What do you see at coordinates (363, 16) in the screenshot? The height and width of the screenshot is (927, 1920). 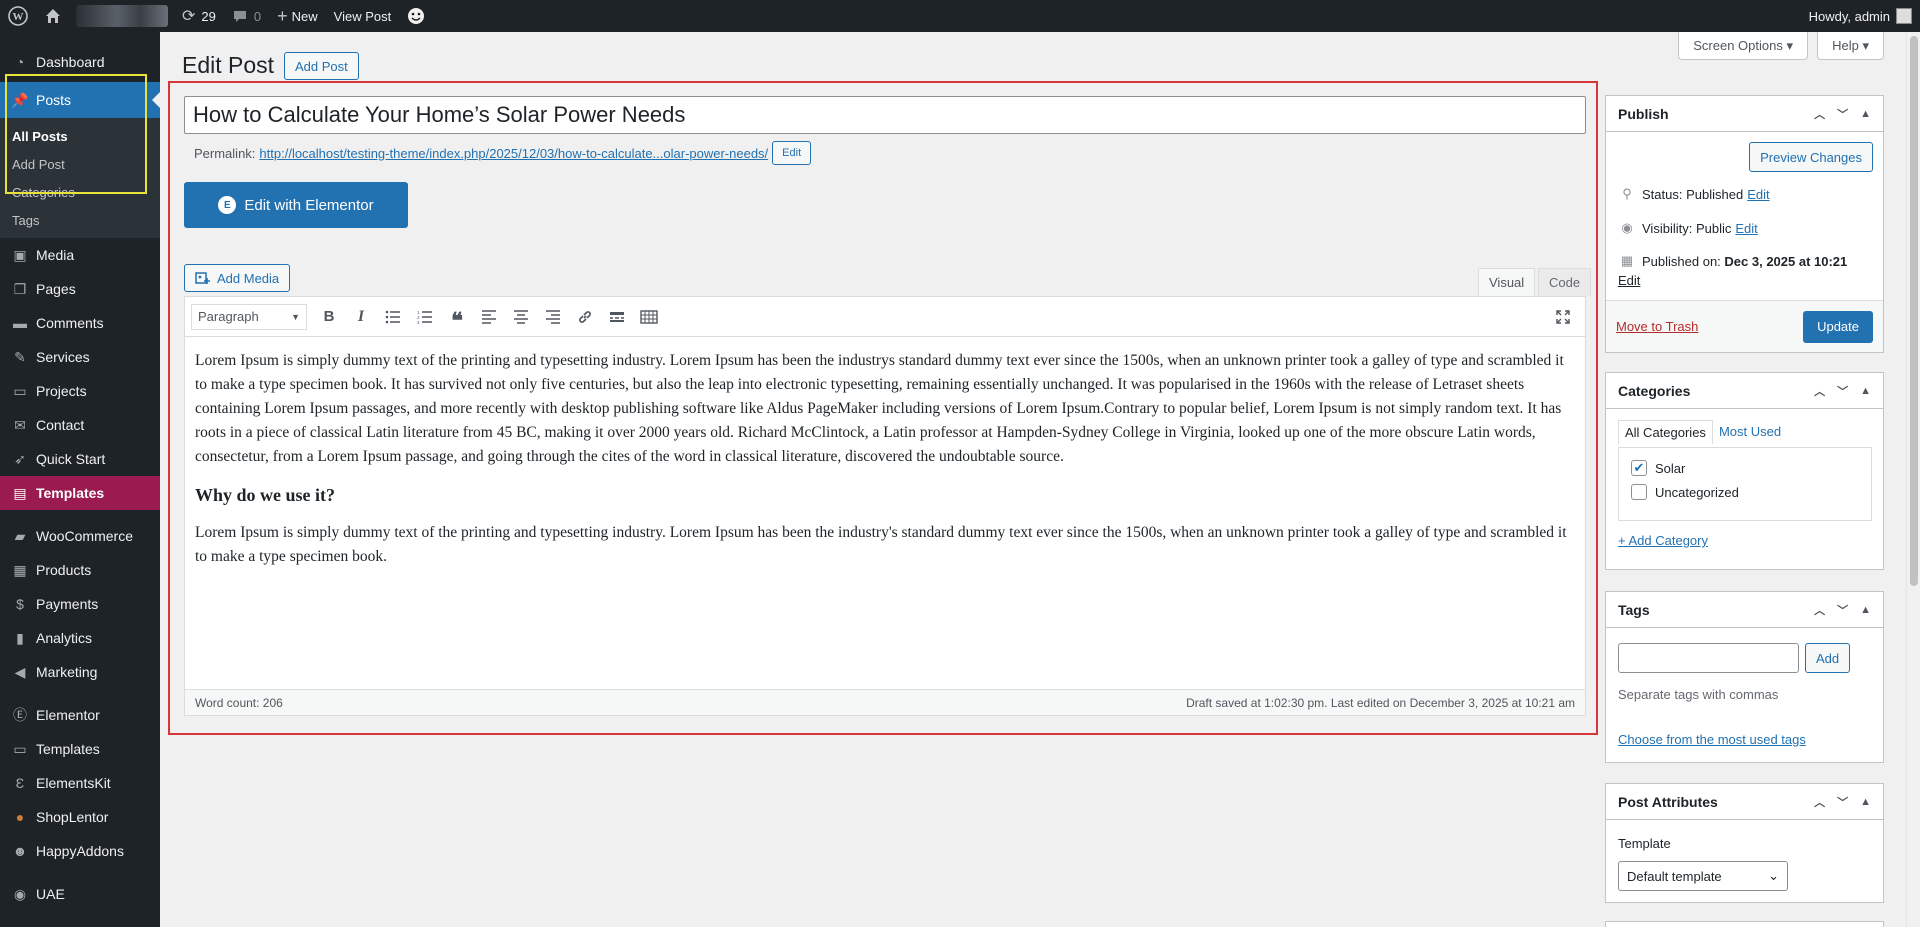 I see `view-post-link: View Post` at bounding box center [363, 16].